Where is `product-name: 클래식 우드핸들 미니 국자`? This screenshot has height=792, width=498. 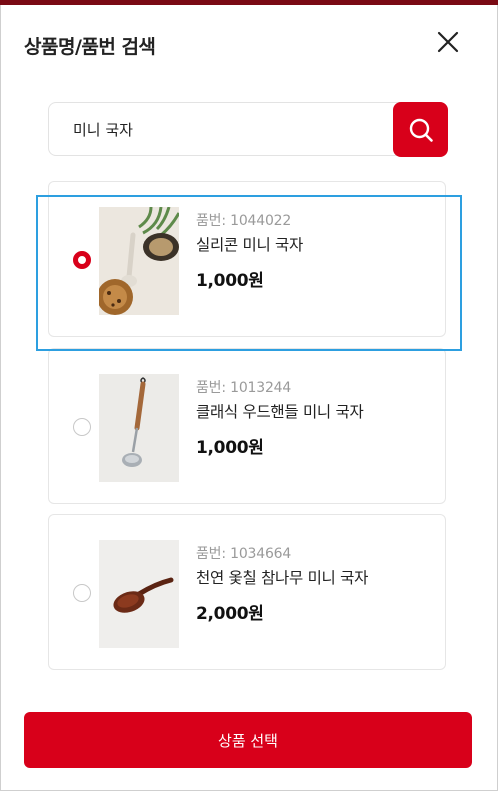 product-name: 클래식 우드핸들 미니 국자 is located at coordinates (280, 412).